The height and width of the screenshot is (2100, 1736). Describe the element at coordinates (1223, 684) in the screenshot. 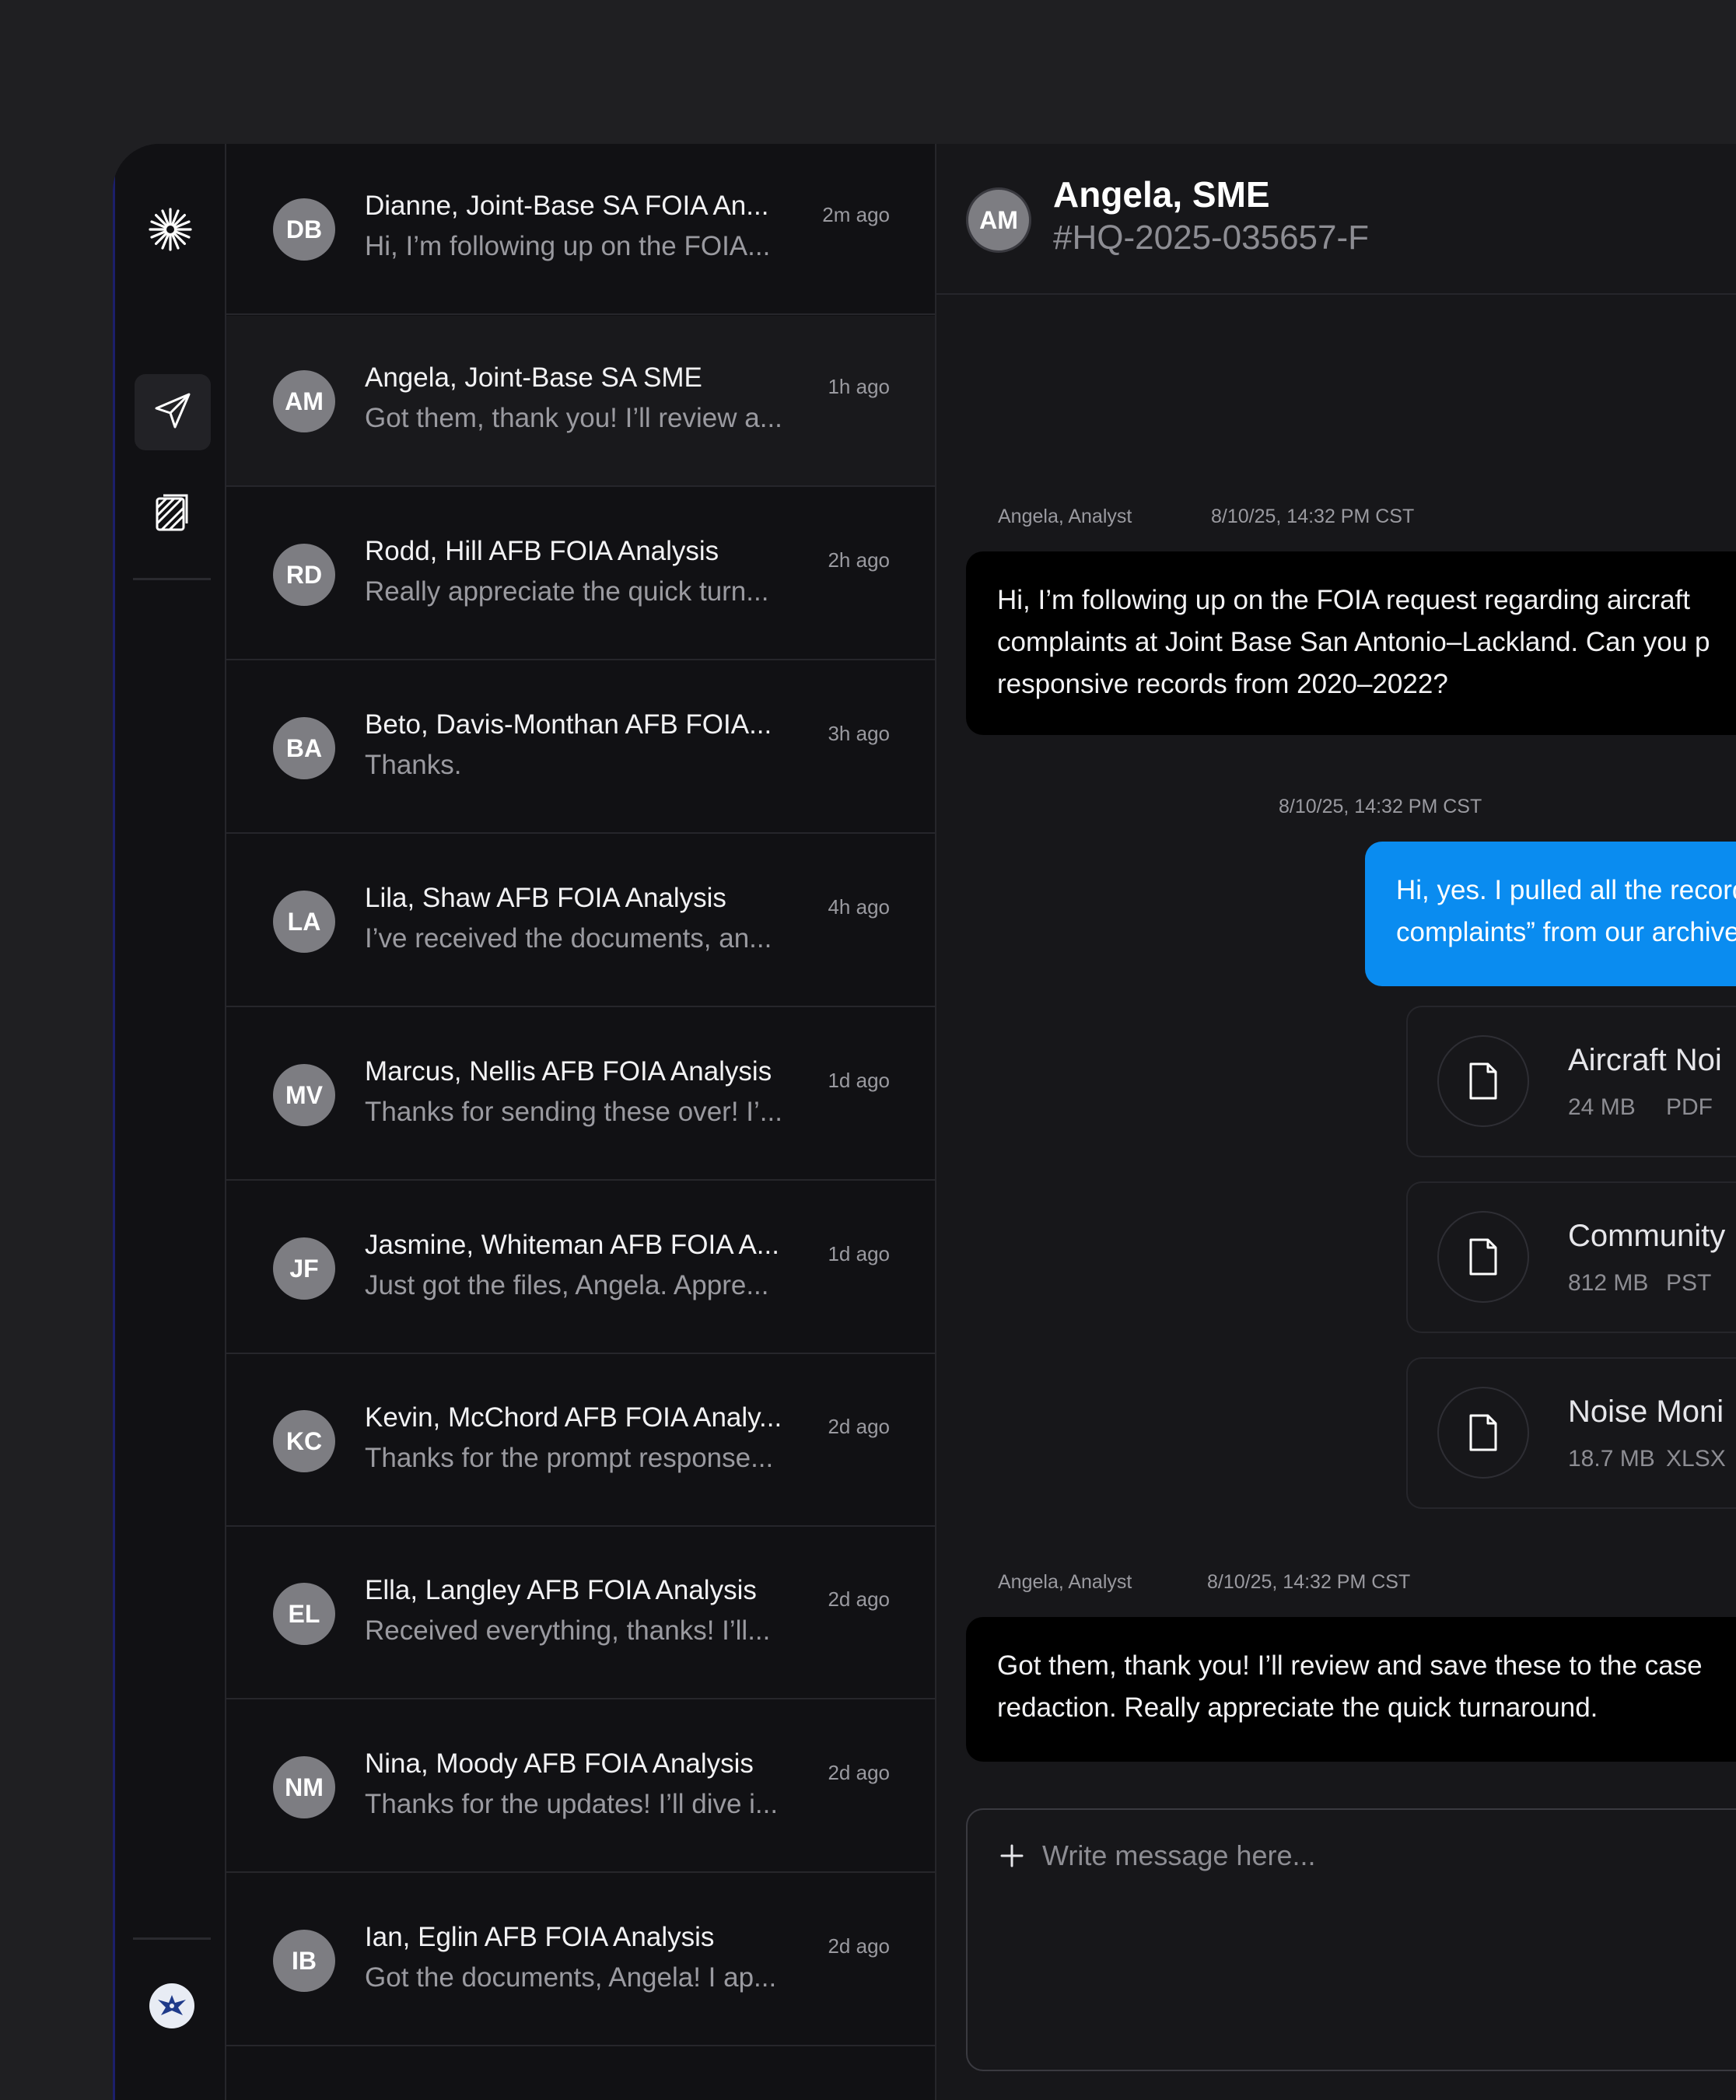

I see `message-line: responsive records from 2020–2022?` at that location.